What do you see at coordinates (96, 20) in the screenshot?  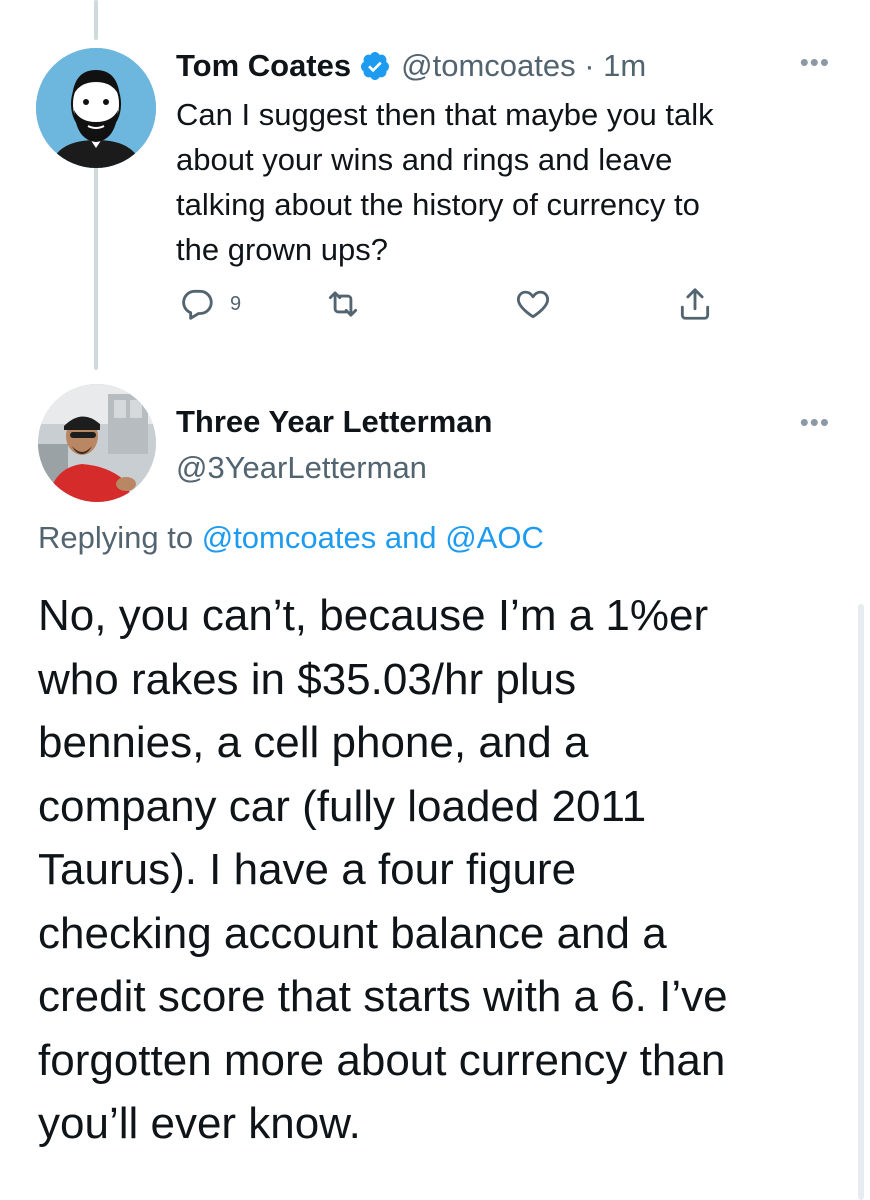 I see `thread-connector-top` at bounding box center [96, 20].